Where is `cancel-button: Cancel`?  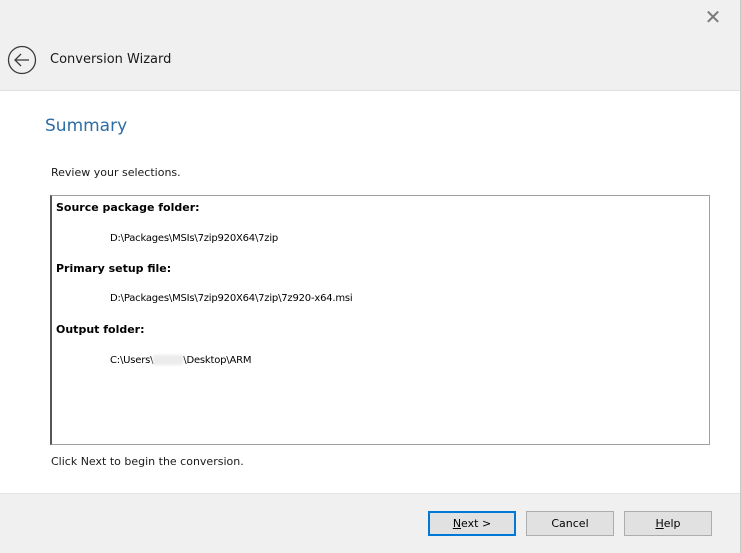 cancel-button: Cancel is located at coordinates (570, 523).